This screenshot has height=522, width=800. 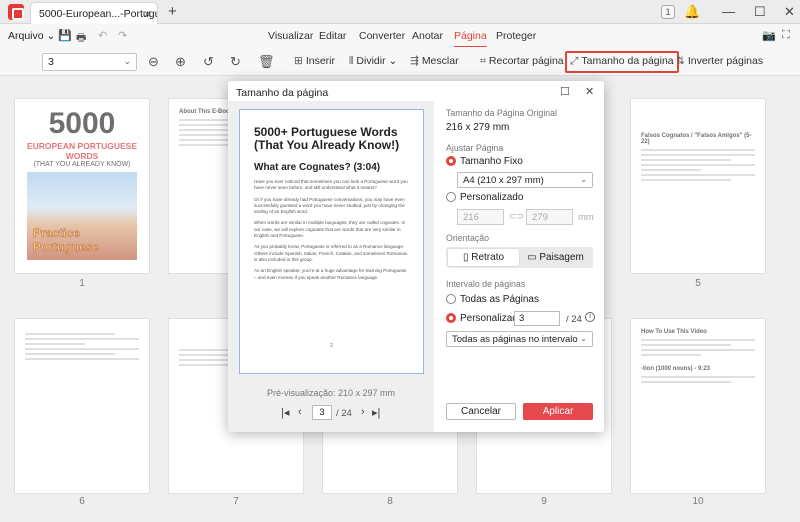 I want to click on inserir-button: ⊞ Inserir, so click(x=314, y=62).